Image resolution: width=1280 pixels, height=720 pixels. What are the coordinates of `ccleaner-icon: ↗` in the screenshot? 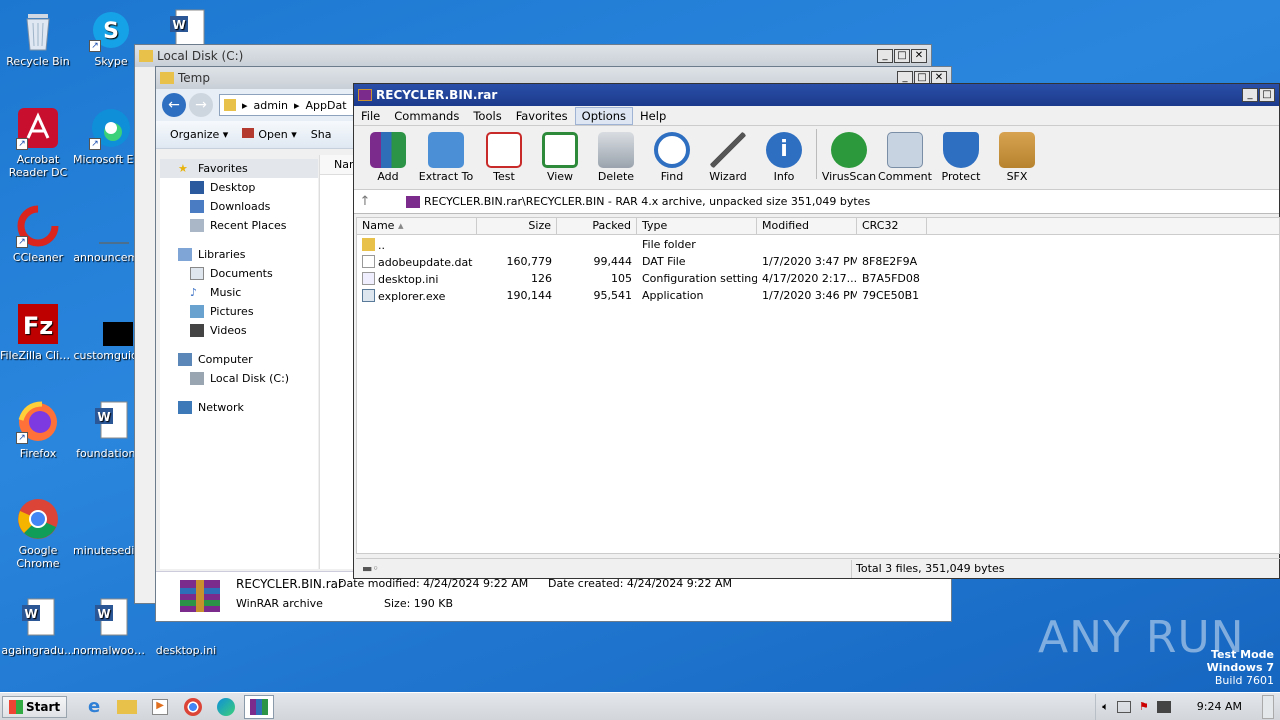 It's located at (38, 226).